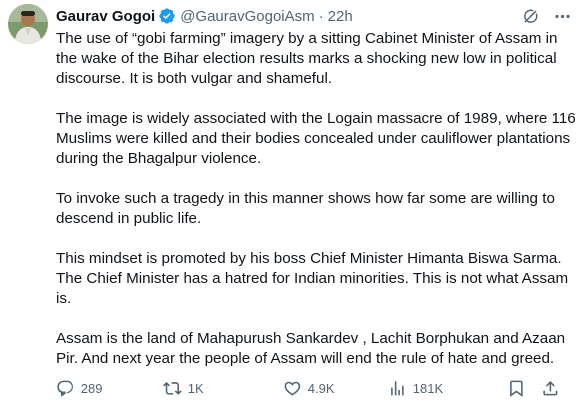 The image size is (580, 407). Describe the element at coordinates (292, 388) in the screenshot. I see `like-icon` at that location.